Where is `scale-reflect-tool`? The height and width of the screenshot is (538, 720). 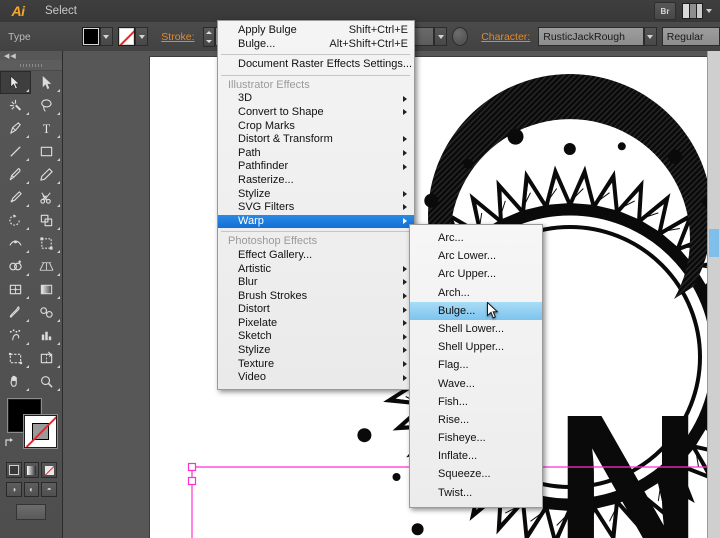 scale-reflect-tool is located at coordinates (46, 220).